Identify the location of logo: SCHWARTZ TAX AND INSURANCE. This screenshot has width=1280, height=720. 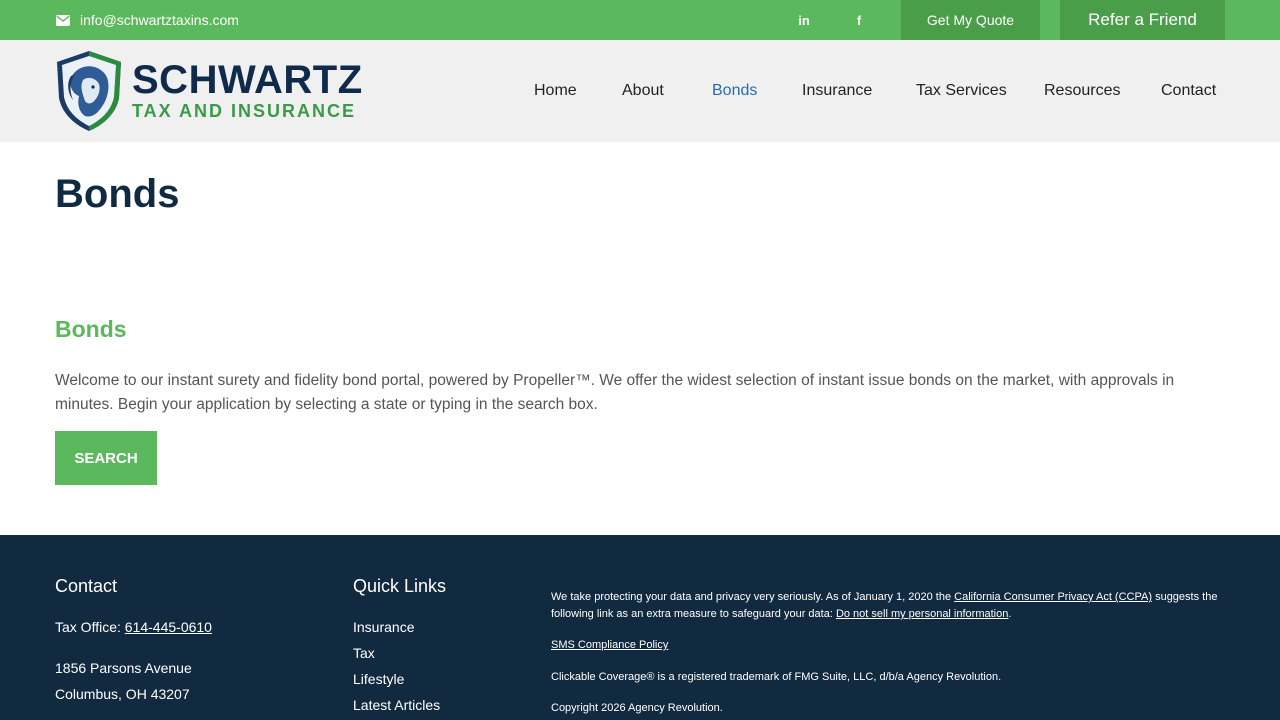
(210, 91).